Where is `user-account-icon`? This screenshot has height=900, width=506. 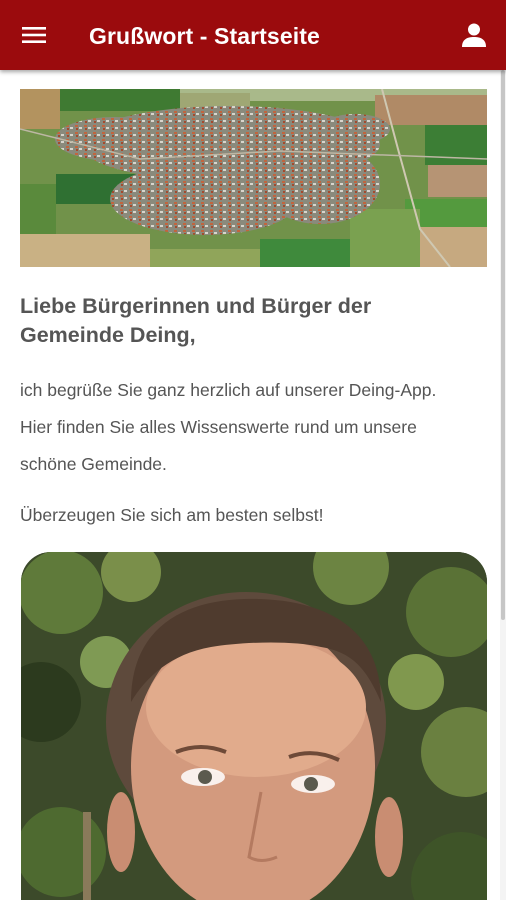
user-account-icon is located at coordinates (474, 35).